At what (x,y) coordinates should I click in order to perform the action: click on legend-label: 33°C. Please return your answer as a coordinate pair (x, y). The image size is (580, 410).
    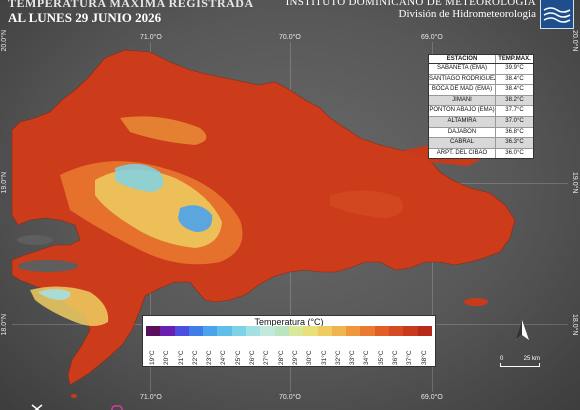
    Looking at the image, I should click on (353, 357).